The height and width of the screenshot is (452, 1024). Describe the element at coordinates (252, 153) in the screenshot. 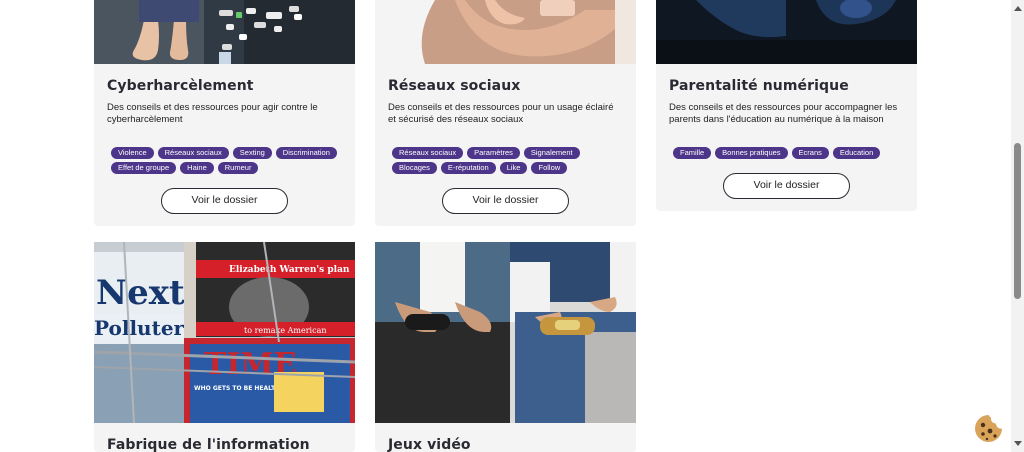

I see `tag: Sexting` at that location.